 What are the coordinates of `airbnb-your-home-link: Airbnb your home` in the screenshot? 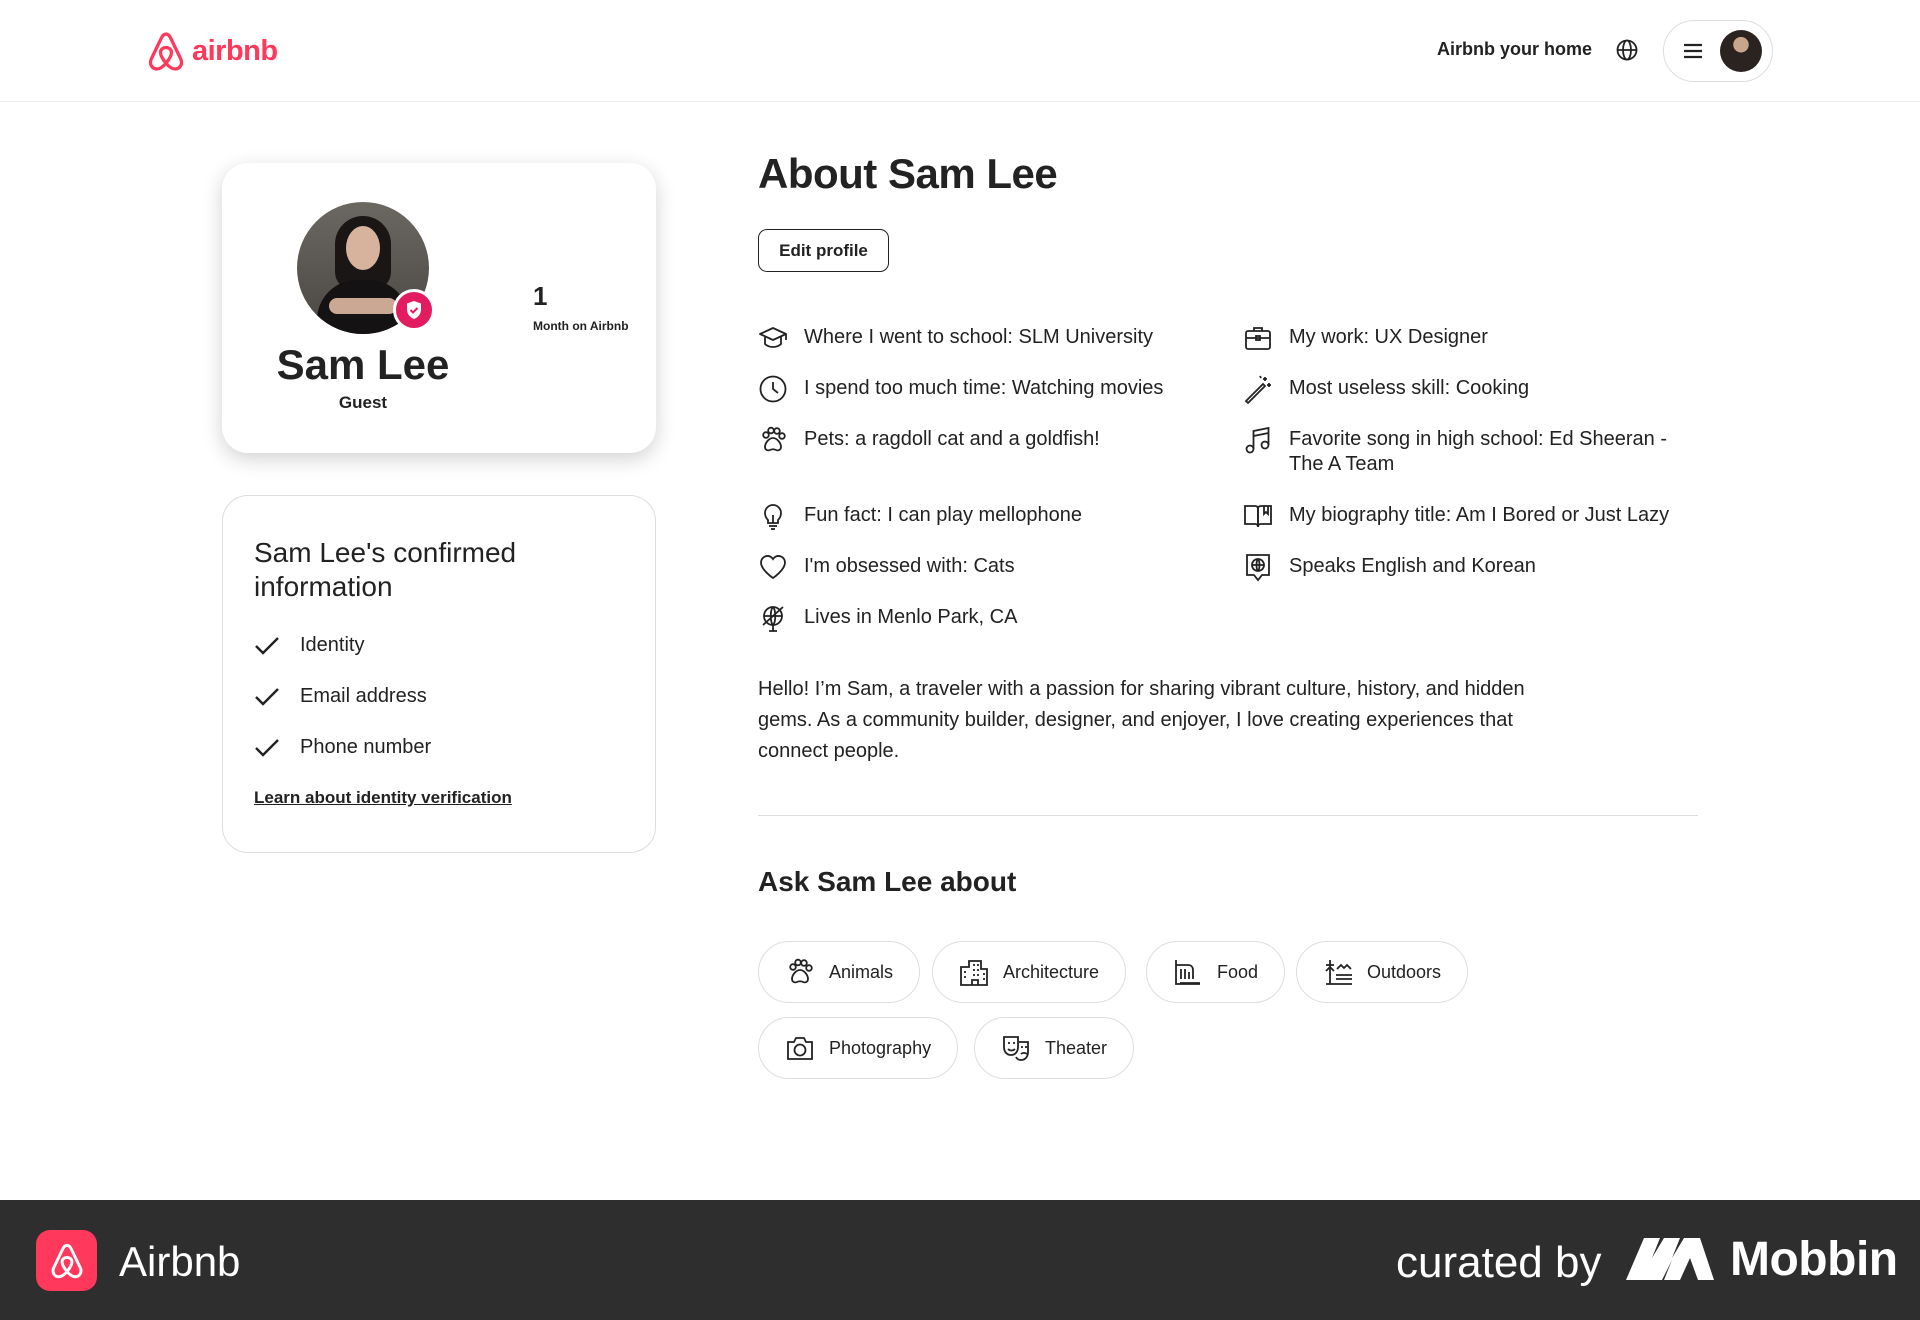 It's located at (1514, 49).